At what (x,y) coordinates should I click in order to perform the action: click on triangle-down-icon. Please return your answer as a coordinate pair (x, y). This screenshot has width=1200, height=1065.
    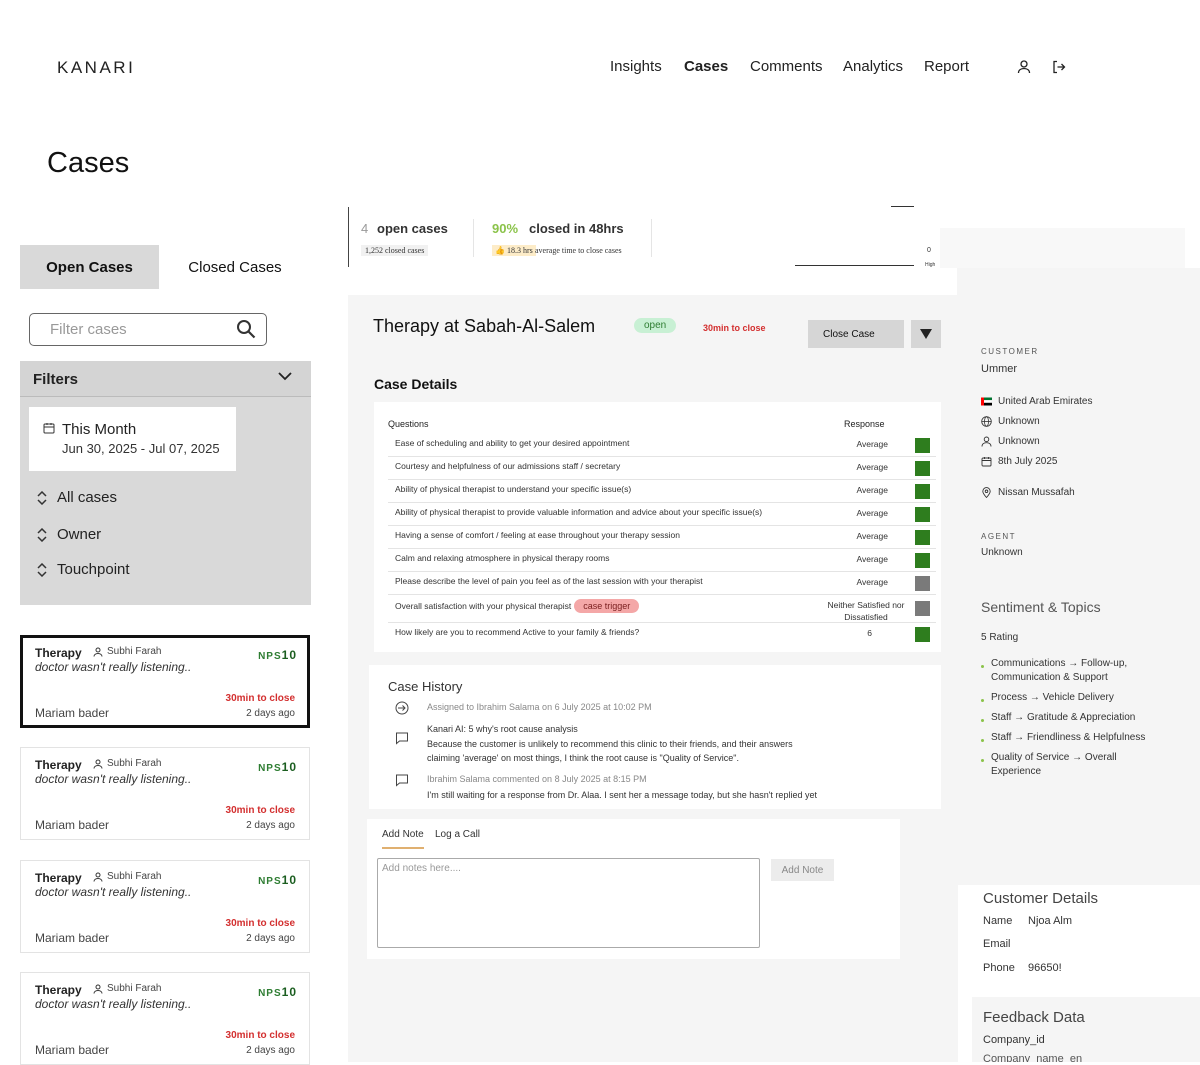
    Looking at the image, I should click on (926, 334).